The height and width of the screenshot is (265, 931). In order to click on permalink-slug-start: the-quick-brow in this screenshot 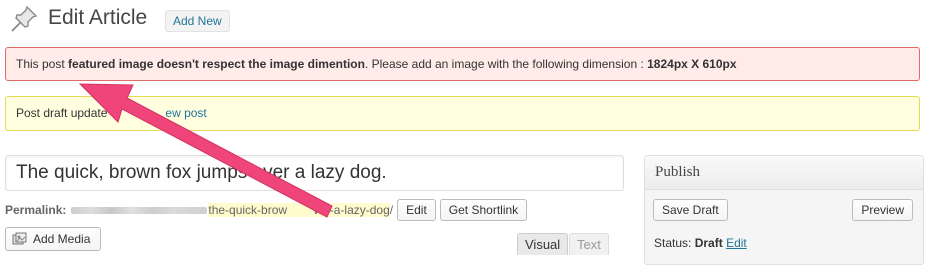, I will do `click(248, 210)`.